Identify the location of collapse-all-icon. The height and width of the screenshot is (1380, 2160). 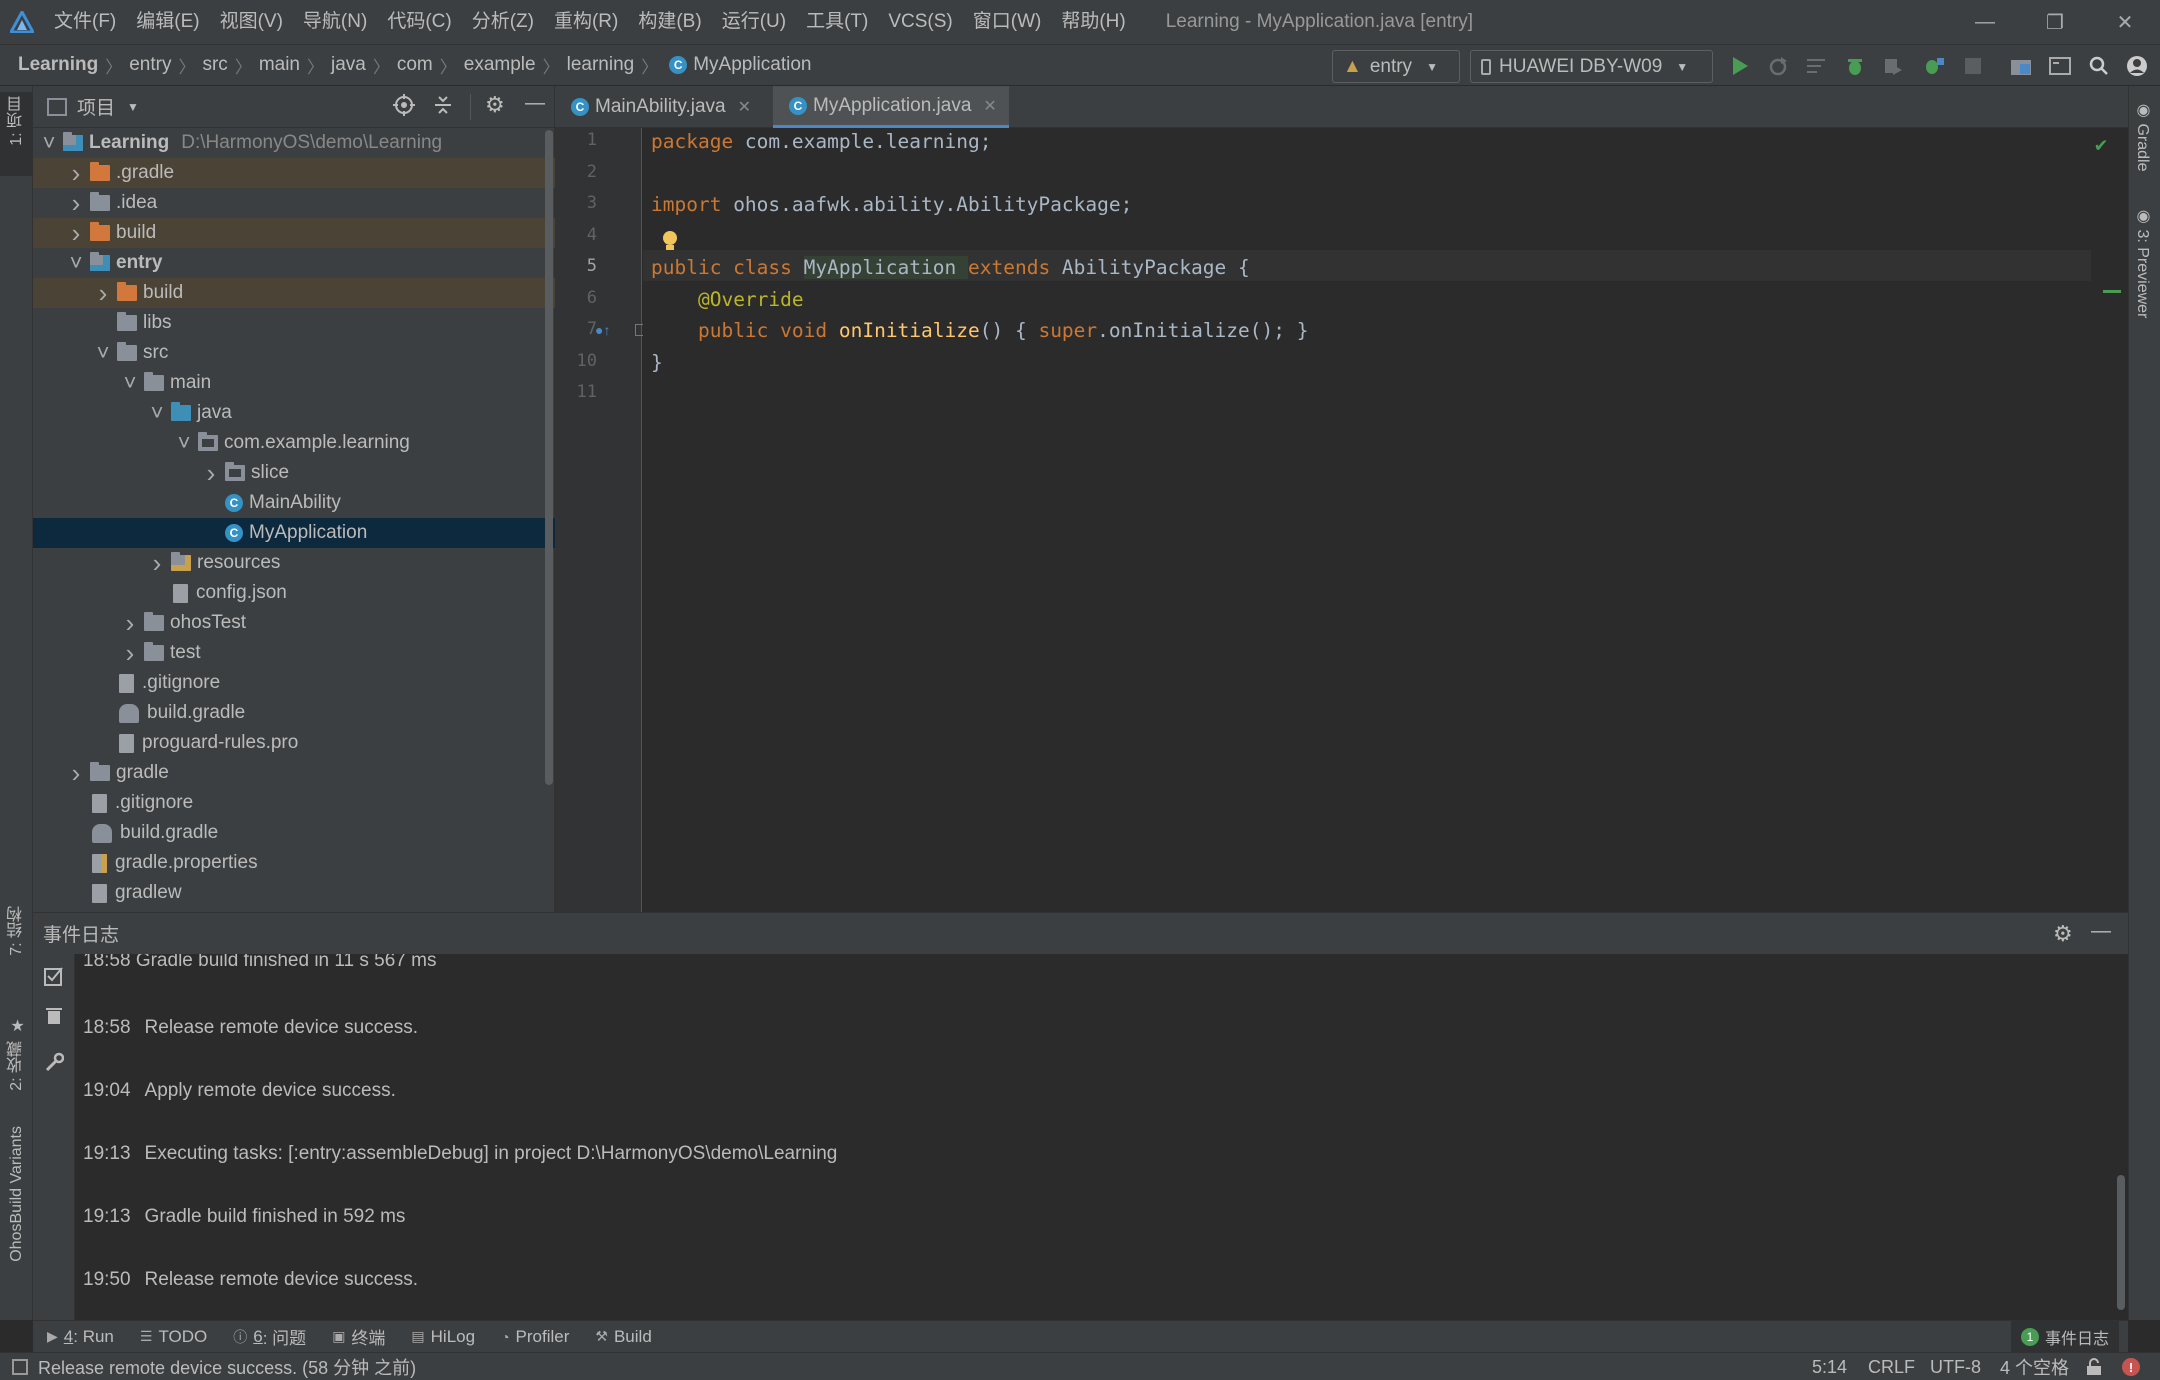
(443, 108).